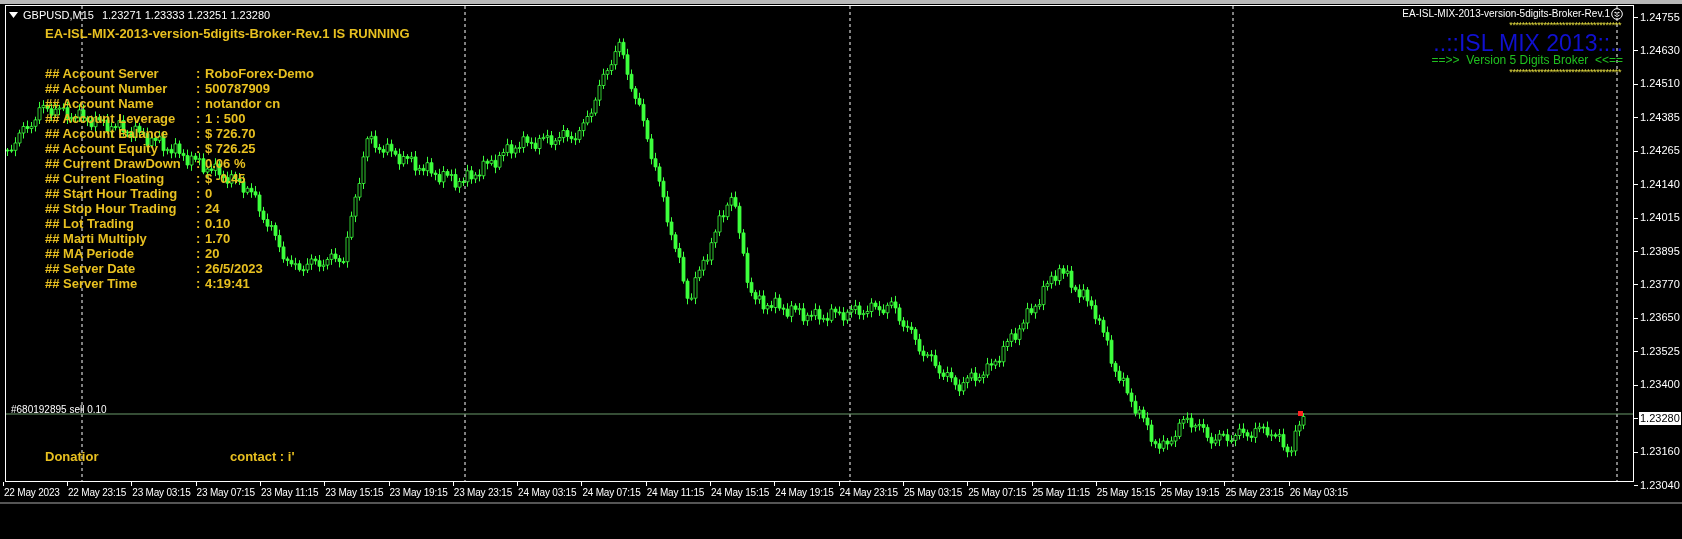 The image size is (1682, 539). I want to click on info-value: 26/5/2023, so click(234, 268).